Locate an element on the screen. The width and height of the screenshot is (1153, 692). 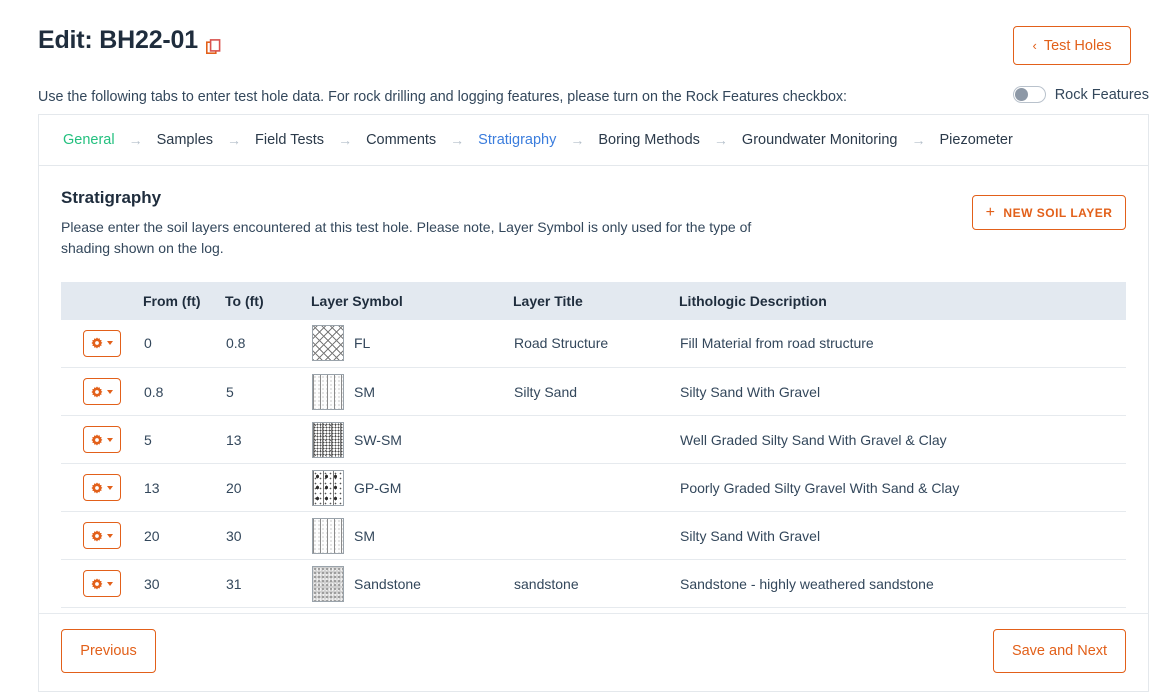
test-holes-label: Test Holes is located at coordinates (1077, 45).